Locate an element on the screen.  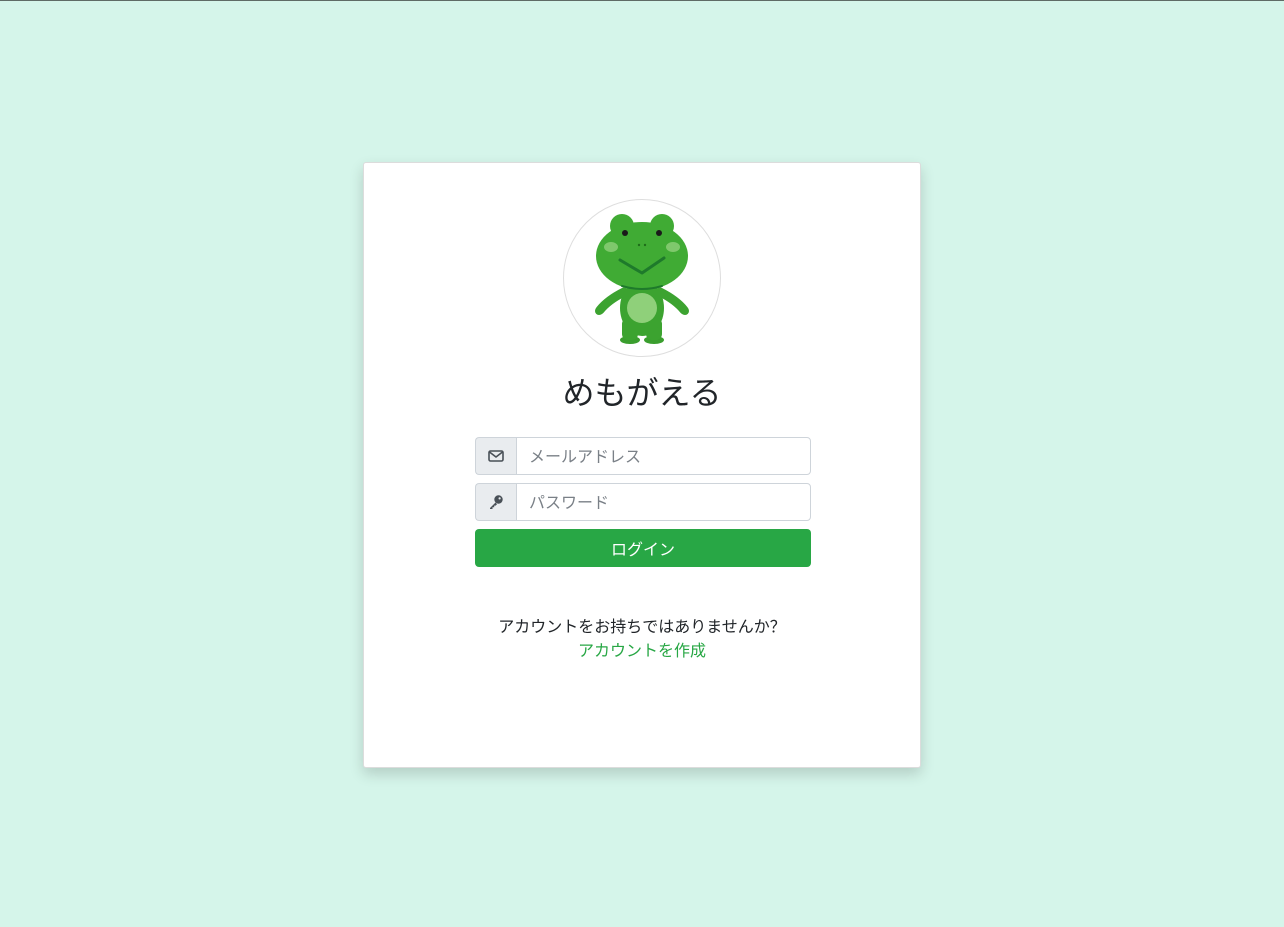
app-title: めもがえる is located at coordinates (642, 393).